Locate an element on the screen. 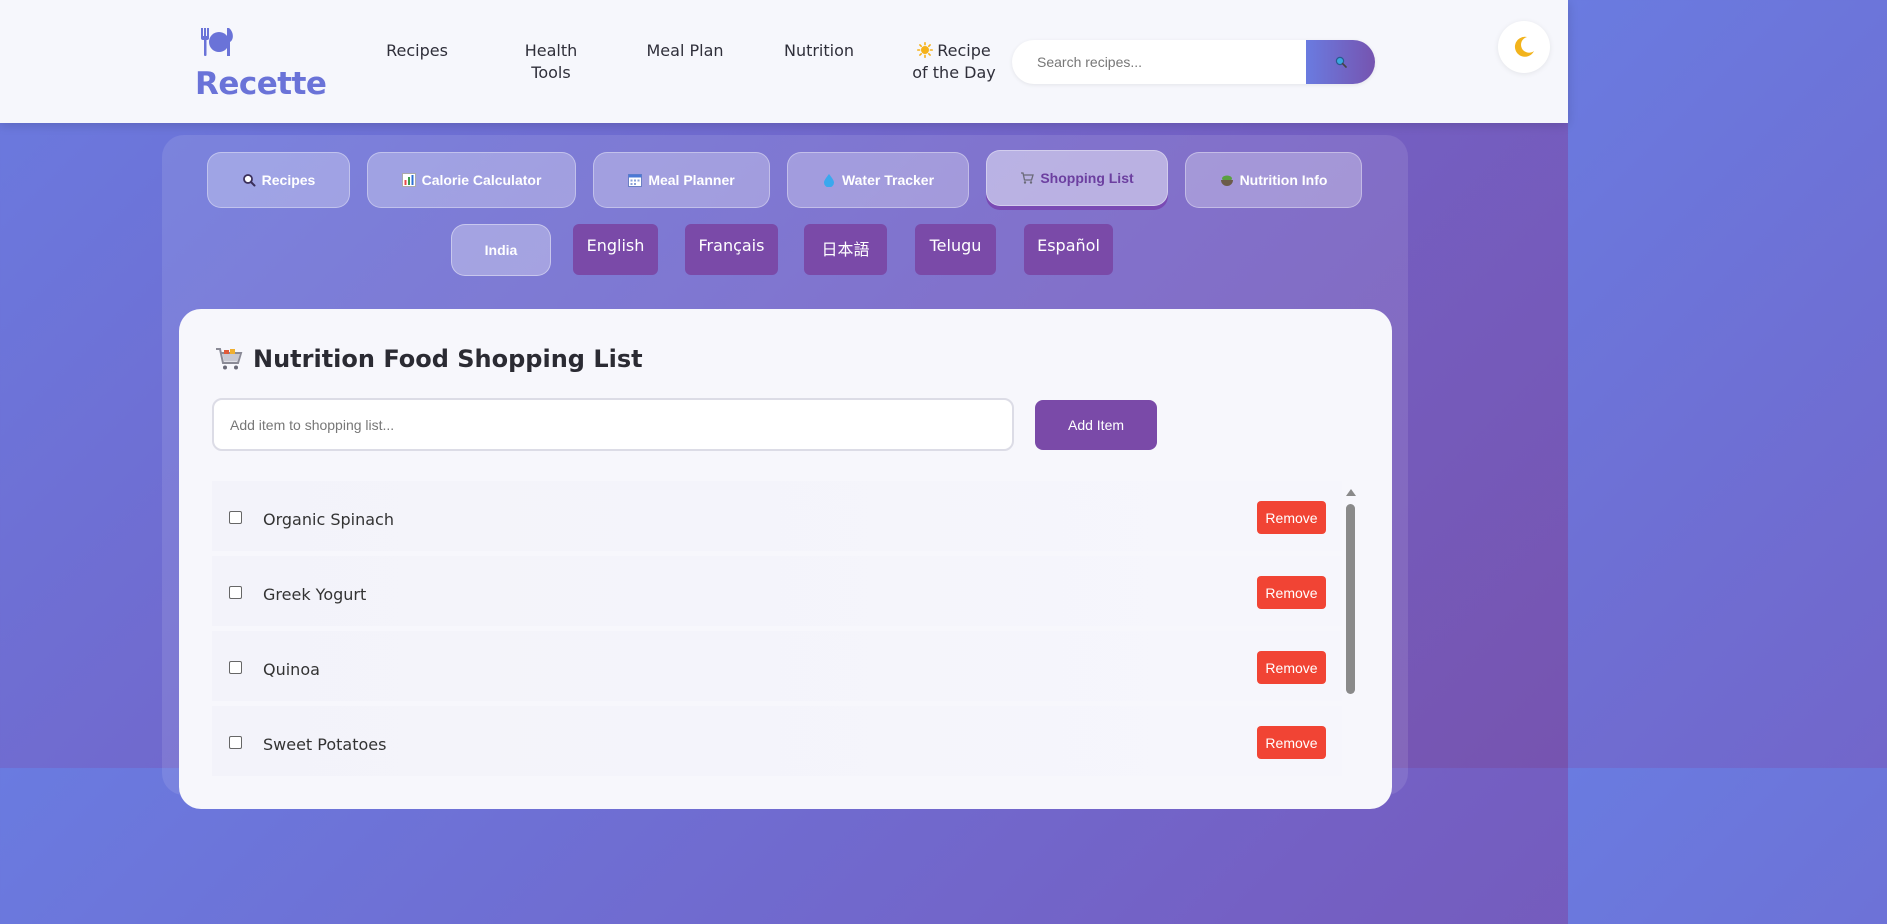  nav-rotd-line1: Recipe is located at coordinates (964, 50).